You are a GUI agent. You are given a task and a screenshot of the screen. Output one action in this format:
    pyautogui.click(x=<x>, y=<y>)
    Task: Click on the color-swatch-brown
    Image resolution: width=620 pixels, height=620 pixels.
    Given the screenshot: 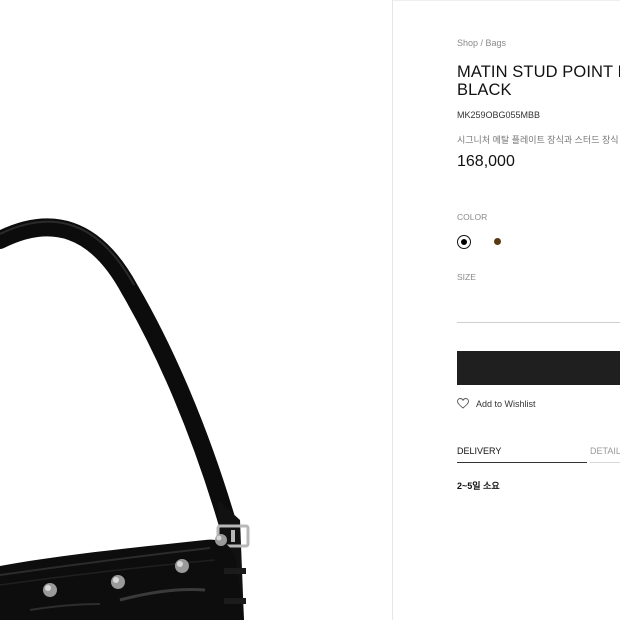 What is the action you would take?
    pyautogui.click(x=497, y=241)
    